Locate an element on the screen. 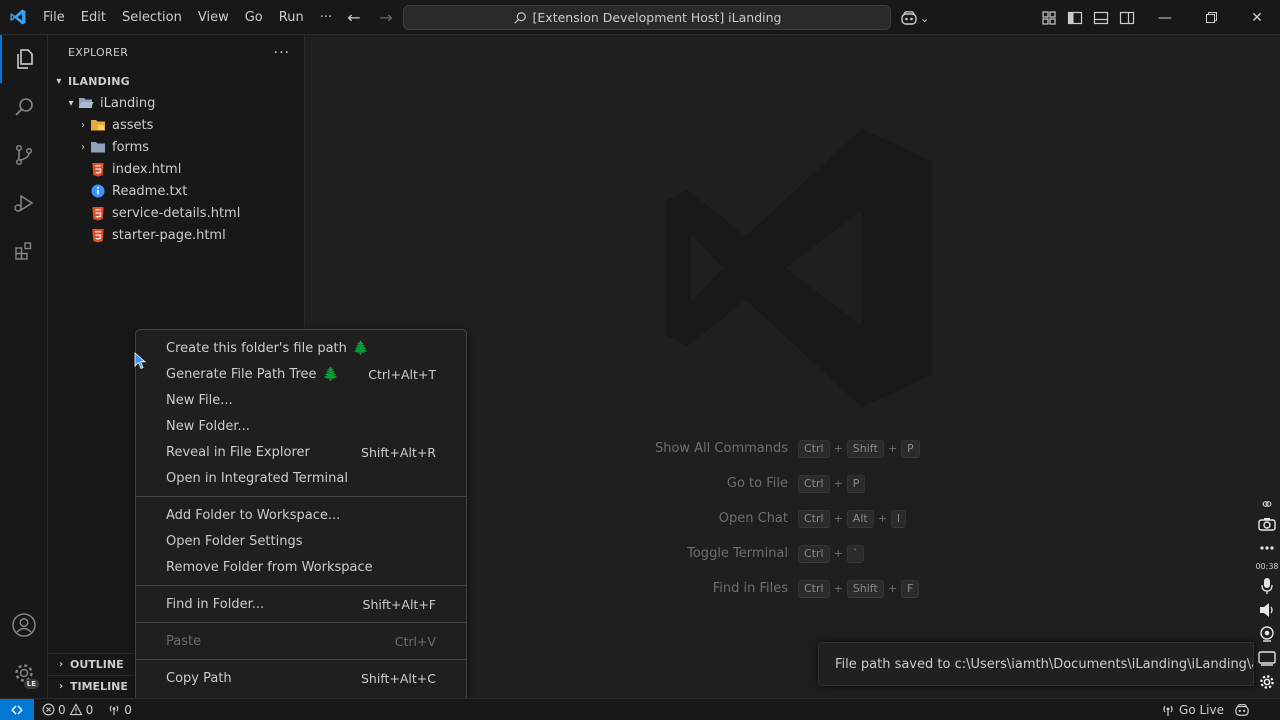 The height and width of the screenshot is (720, 1280). tree-folder-assets: › assets is located at coordinates (176, 125).